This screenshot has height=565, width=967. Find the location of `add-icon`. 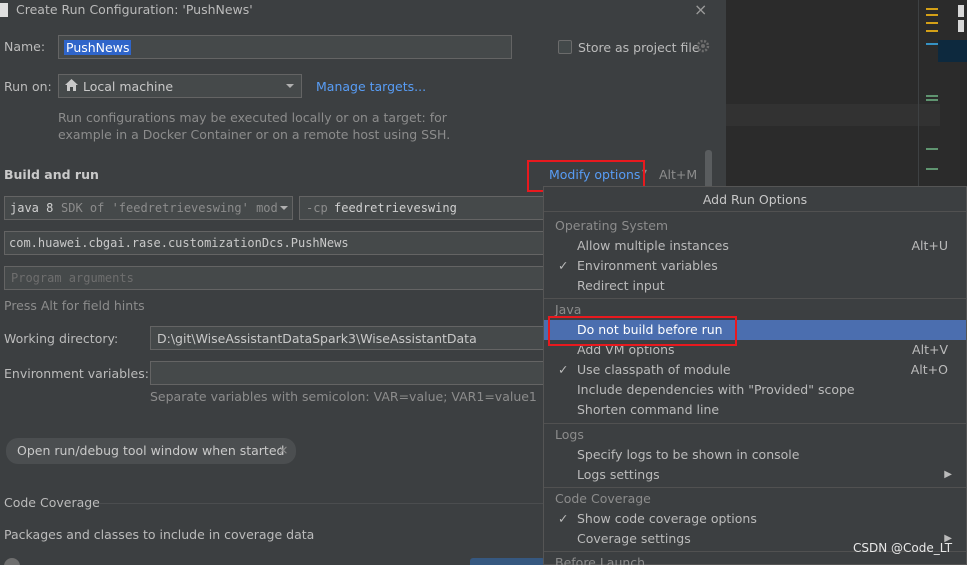

add-icon is located at coordinates (12, 561).